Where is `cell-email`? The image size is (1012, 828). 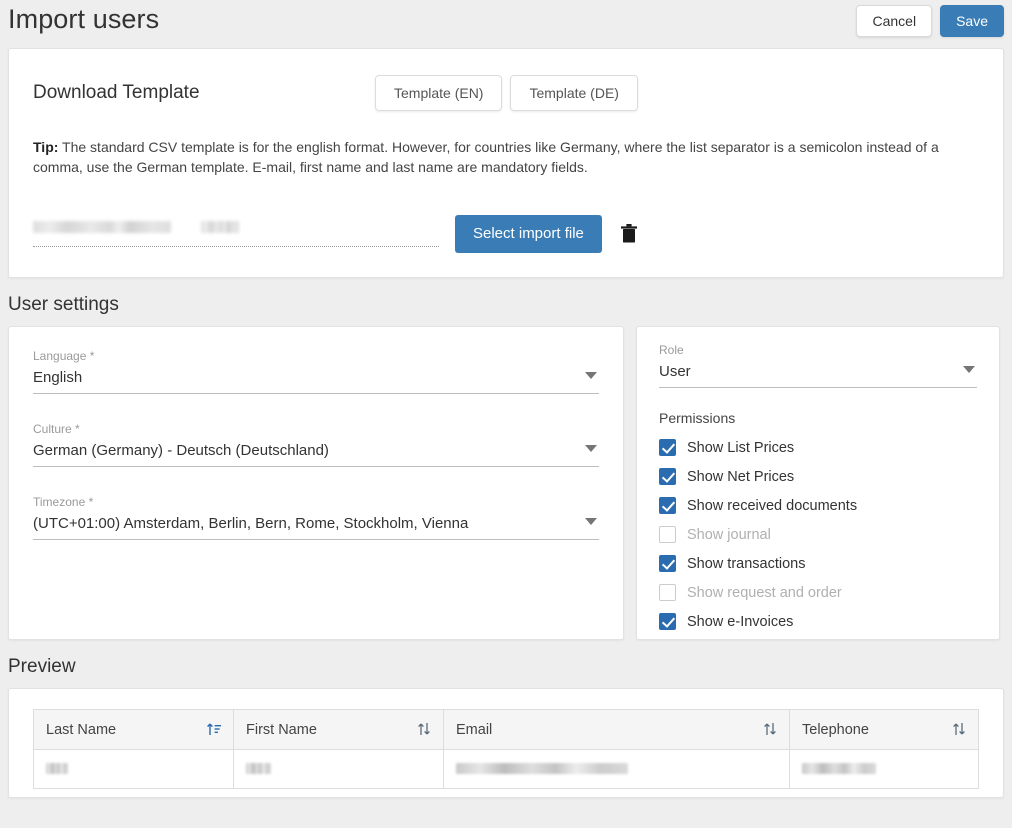 cell-email is located at coordinates (616, 769).